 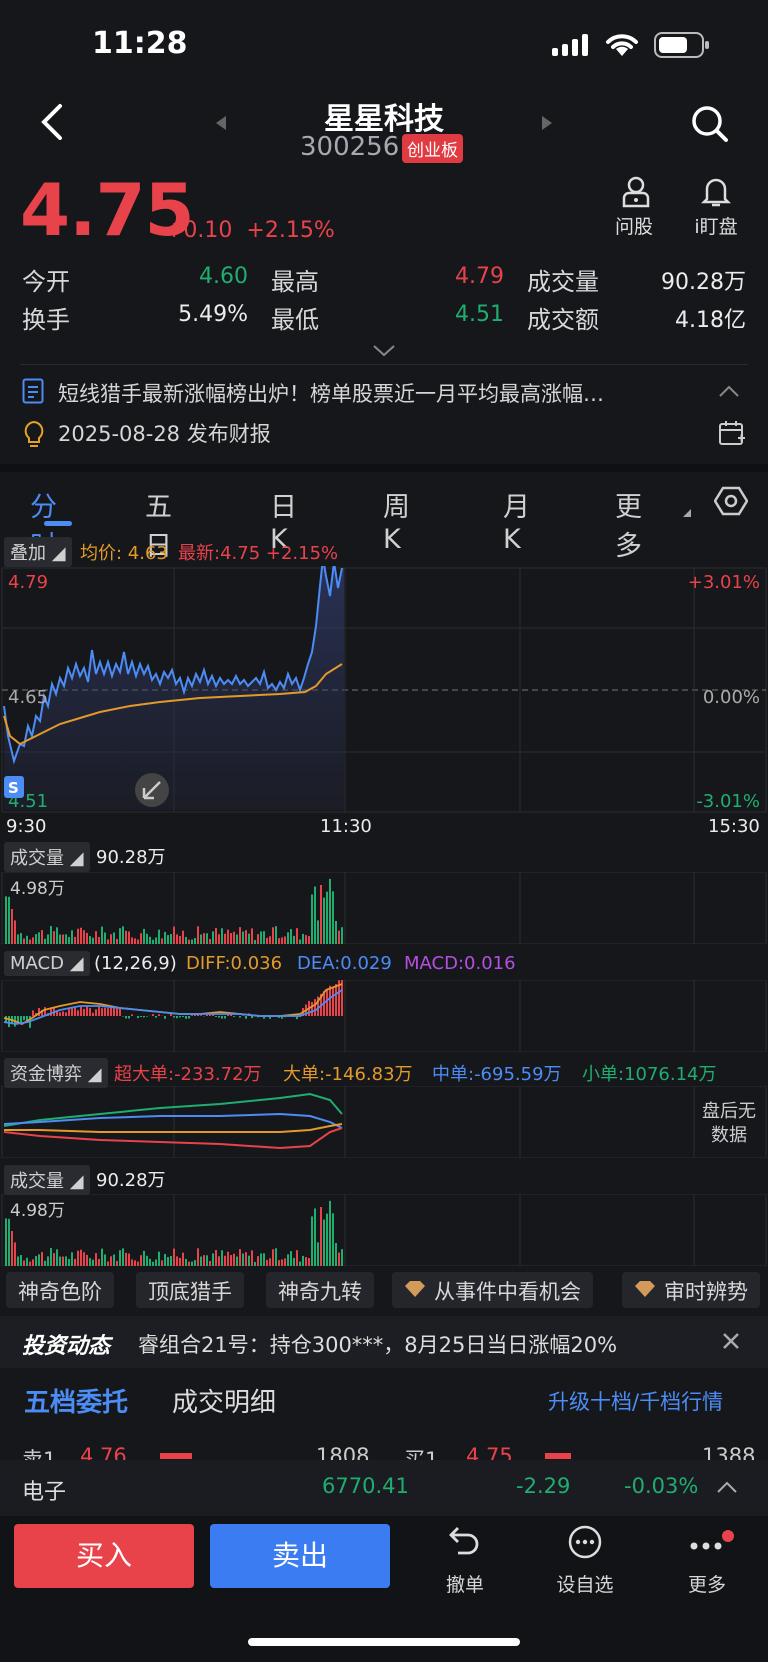 What do you see at coordinates (320, 1290) in the screenshot?
I see `chip-nine-turn: 神奇九转` at bounding box center [320, 1290].